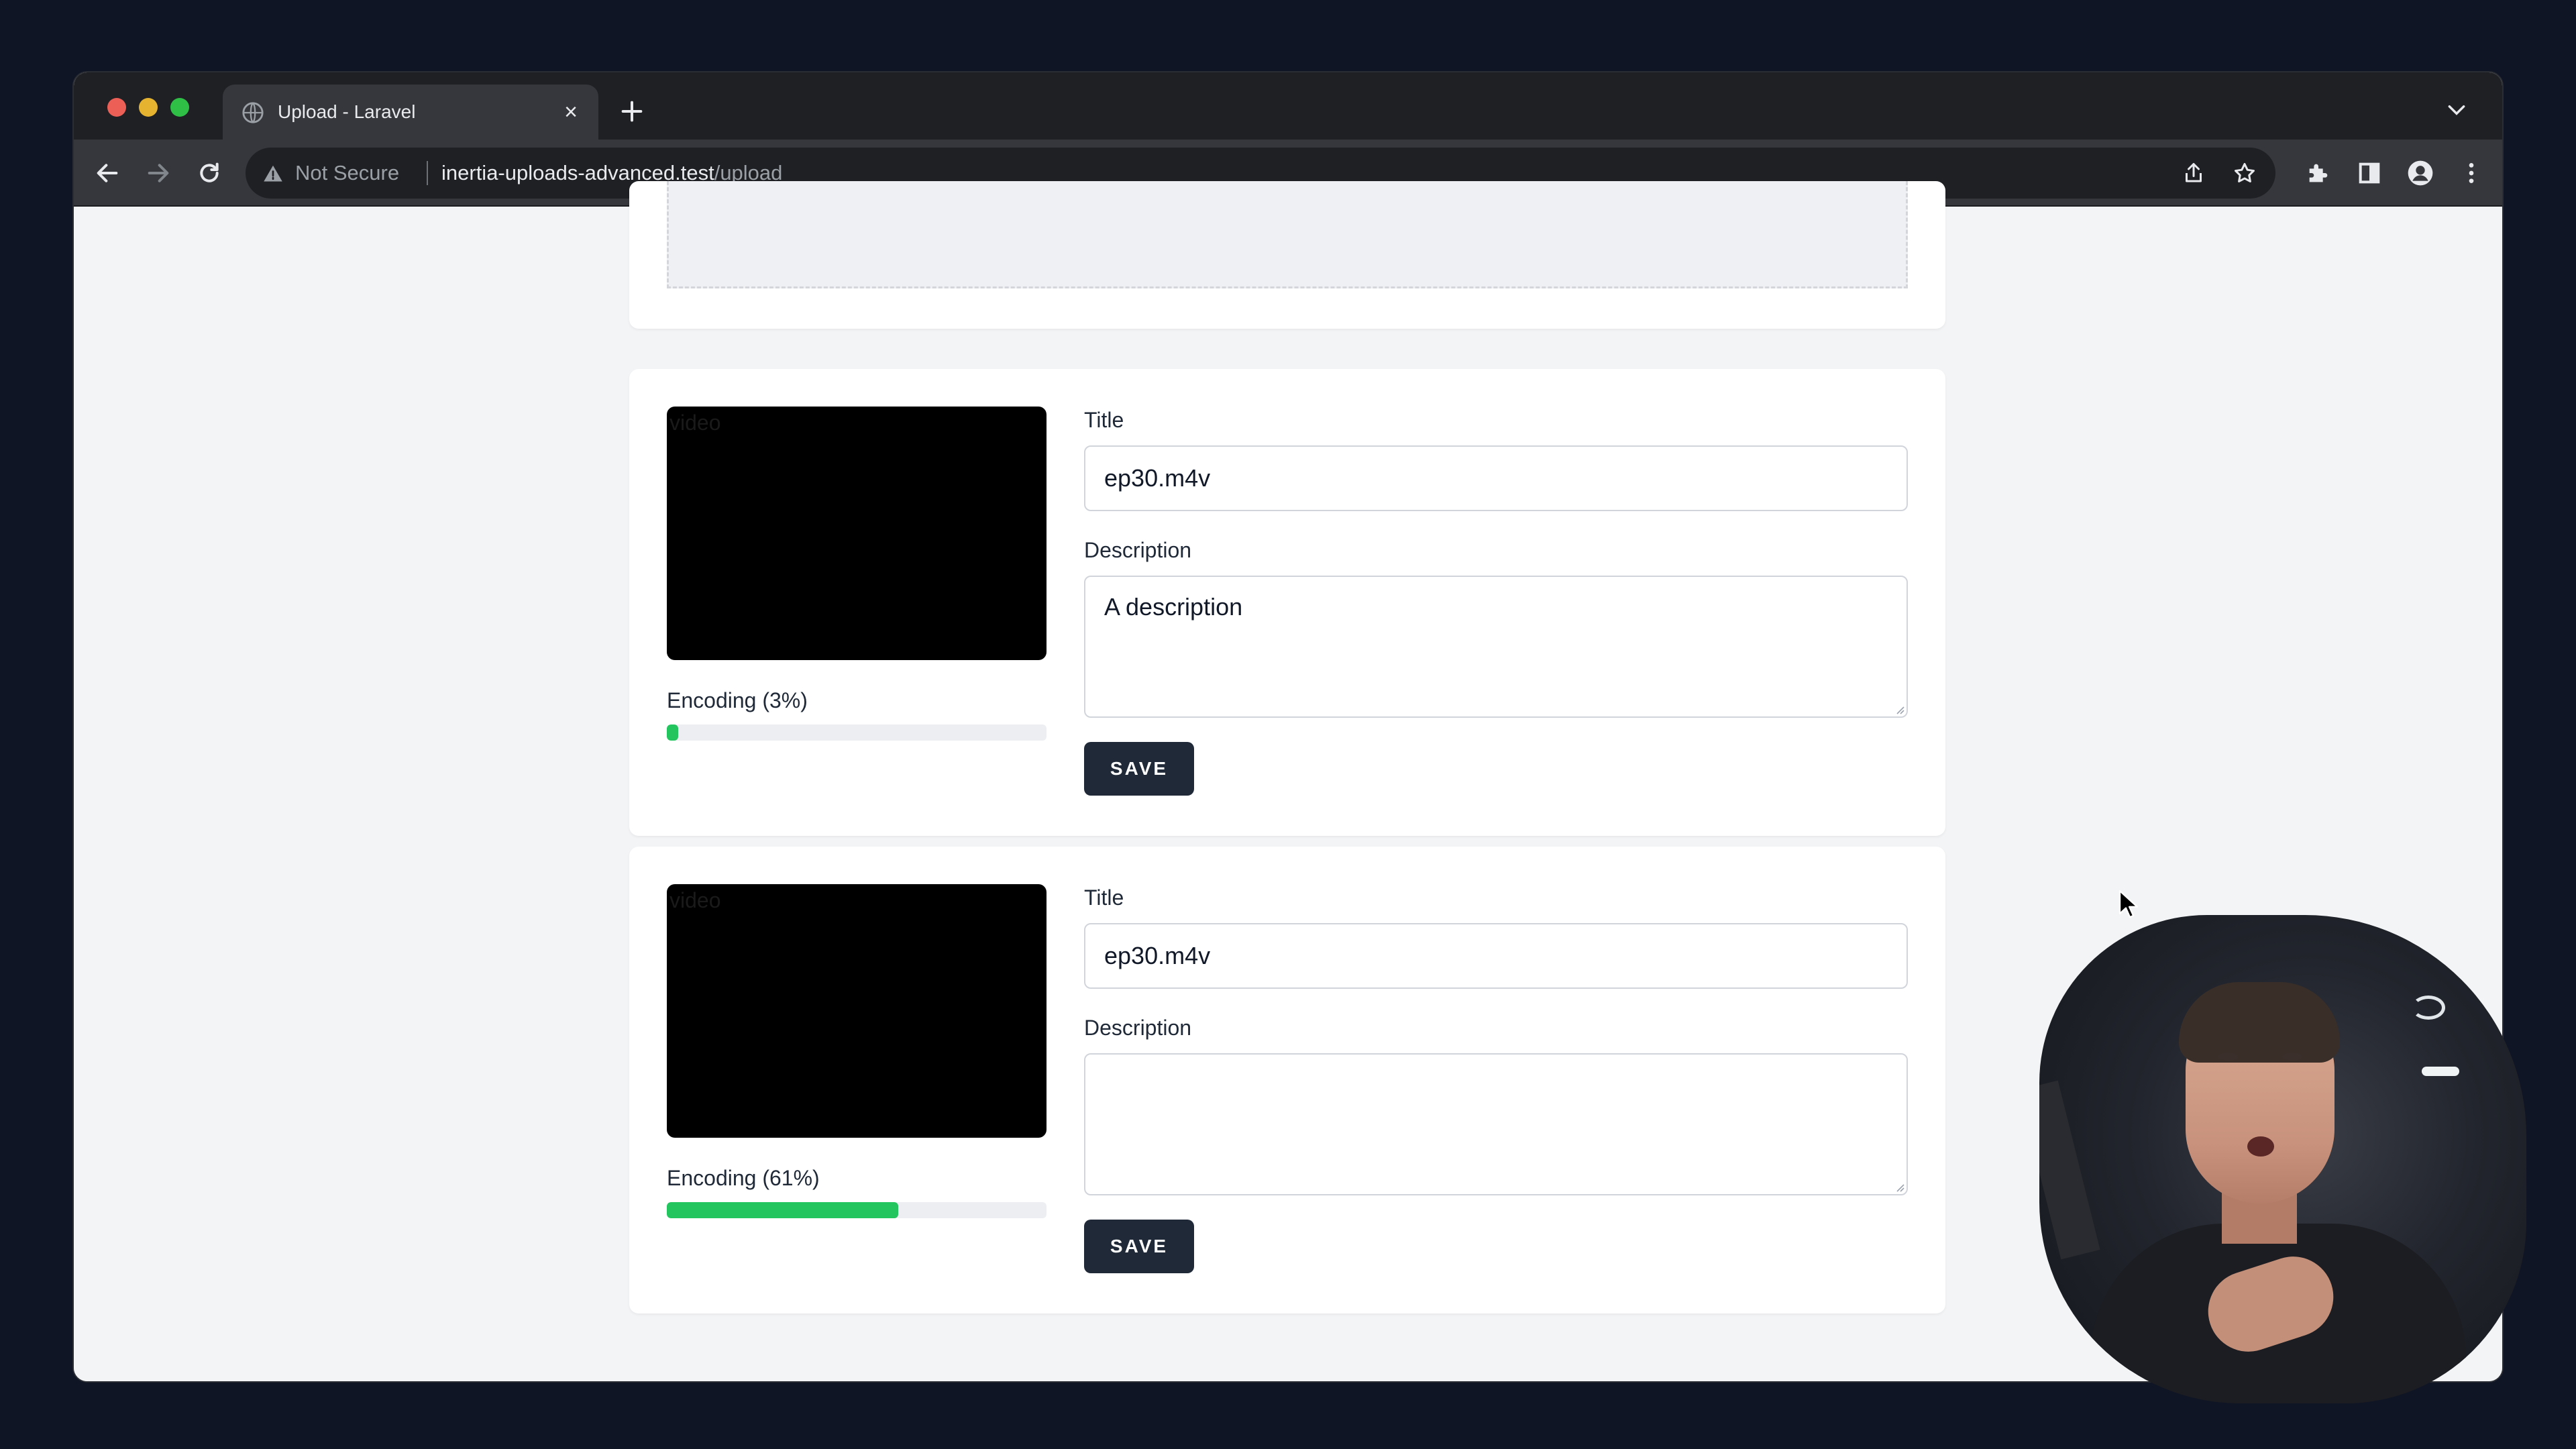  Describe the element at coordinates (148, 107) in the screenshot. I see `minimize-window-button` at that location.